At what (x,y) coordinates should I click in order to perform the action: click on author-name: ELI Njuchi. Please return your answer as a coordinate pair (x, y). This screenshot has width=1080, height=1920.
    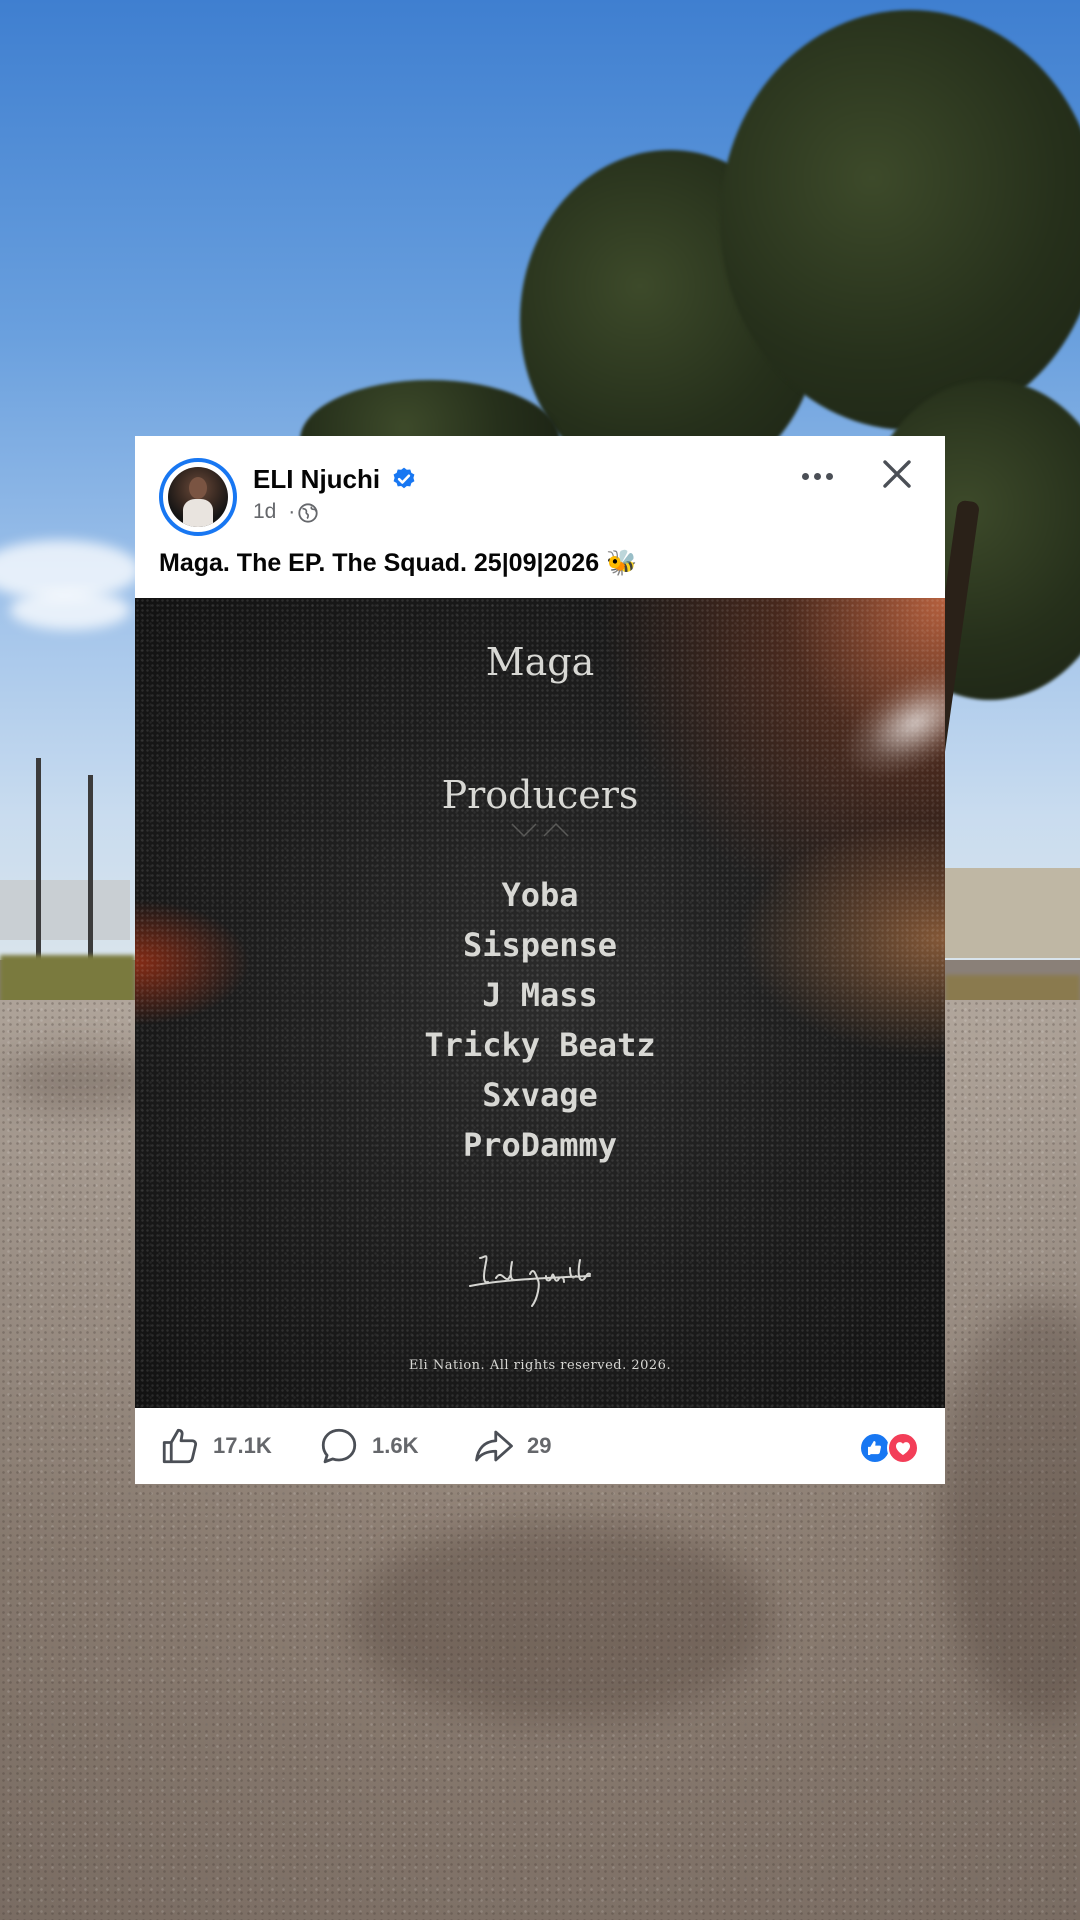
    Looking at the image, I should click on (316, 479).